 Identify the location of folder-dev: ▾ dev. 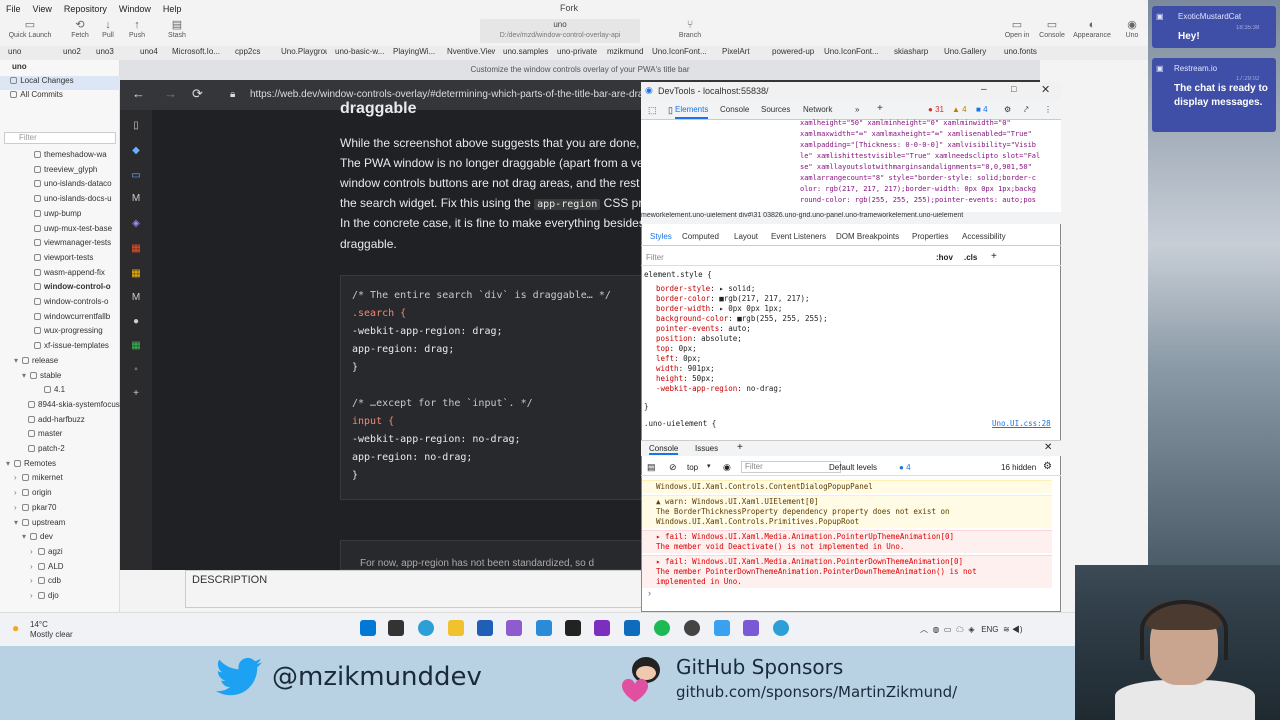
(60, 539).